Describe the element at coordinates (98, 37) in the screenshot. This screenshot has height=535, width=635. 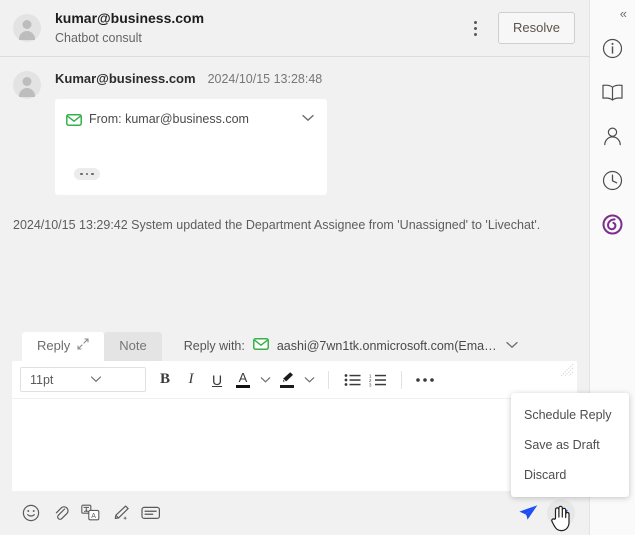
I see `header-subtitle: Chatbot consult` at that location.